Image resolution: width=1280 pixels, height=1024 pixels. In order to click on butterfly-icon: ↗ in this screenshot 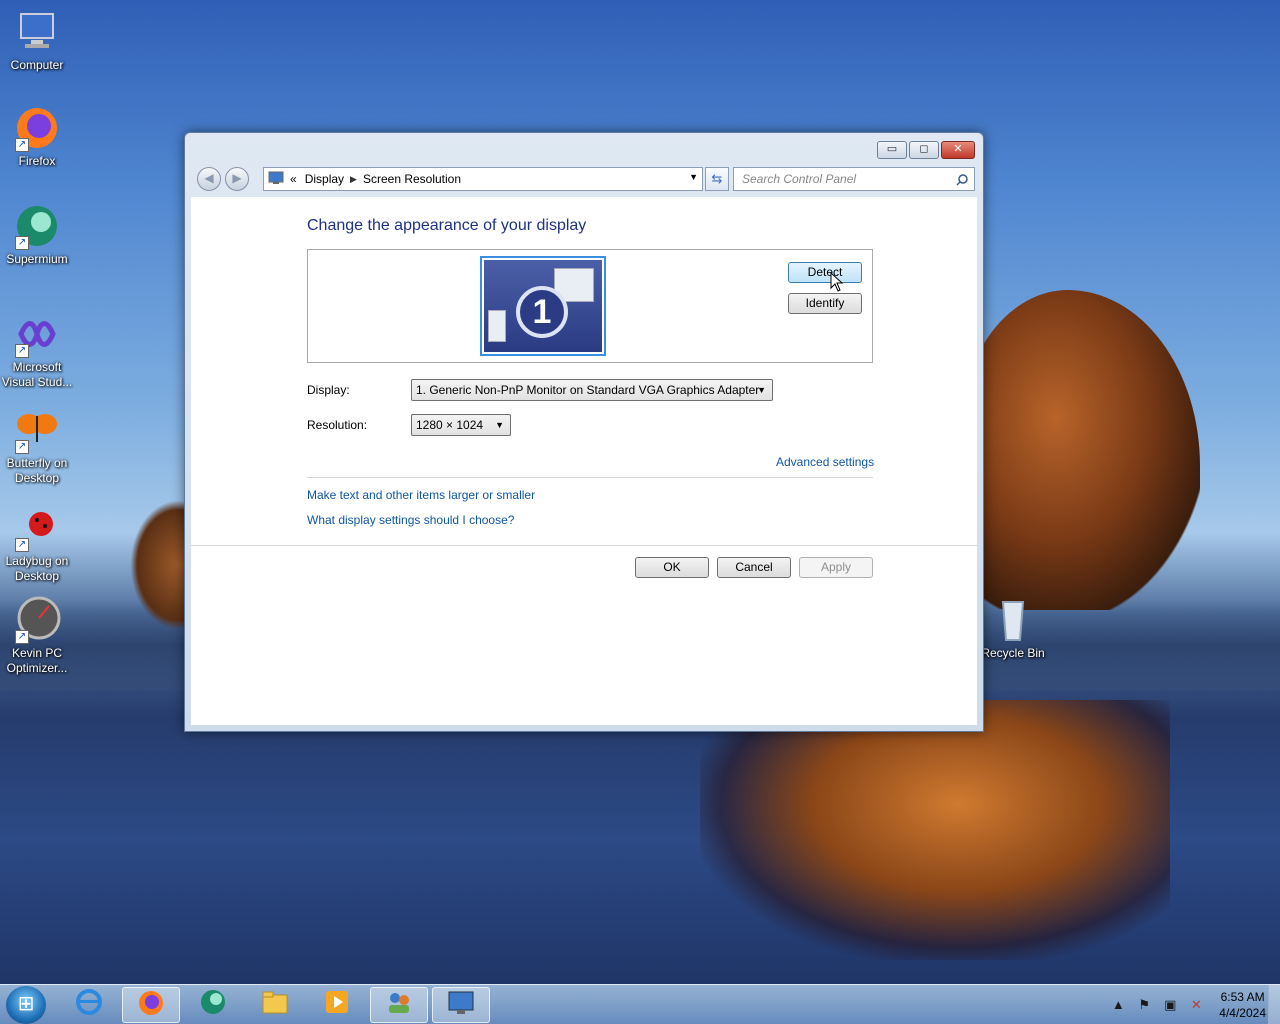, I will do `click(37, 430)`.